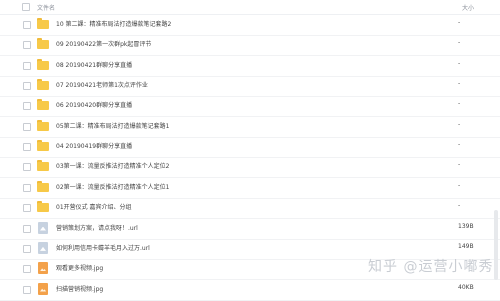  I want to click on file-name: 营销策划方案，请点我呀！.url, so click(97, 227).